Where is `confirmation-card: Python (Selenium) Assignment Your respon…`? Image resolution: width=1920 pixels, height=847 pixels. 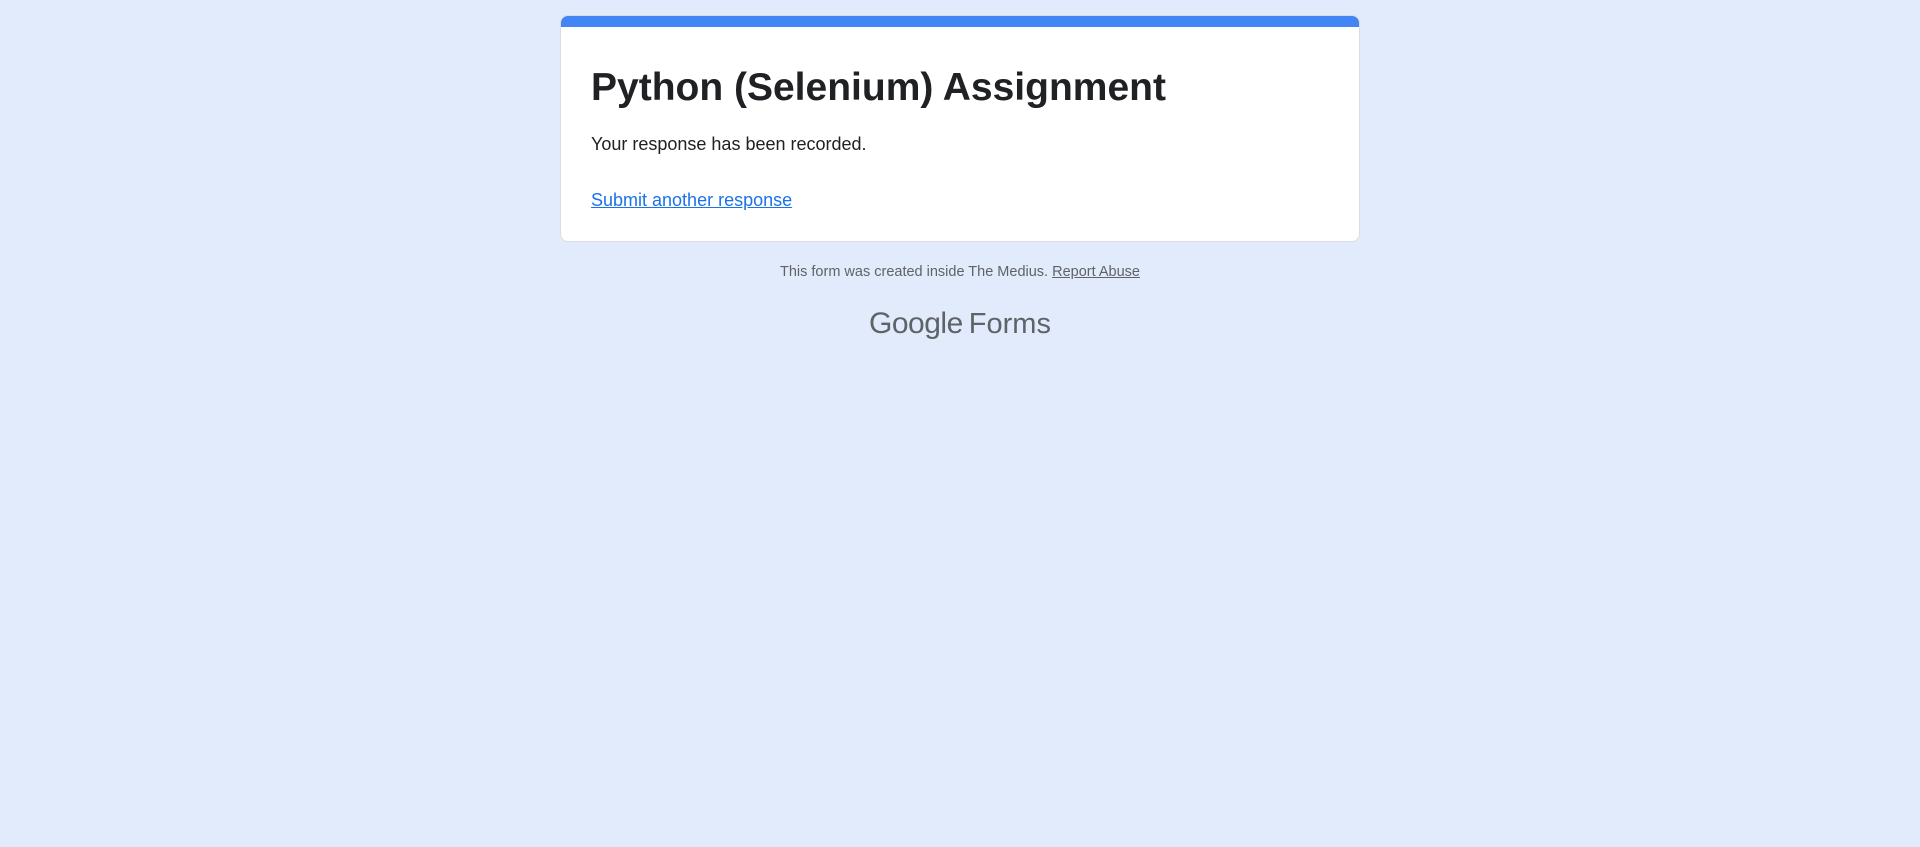 confirmation-card: Python (Selenium) Assignment Your respon… is located at coordinates (960, 128).